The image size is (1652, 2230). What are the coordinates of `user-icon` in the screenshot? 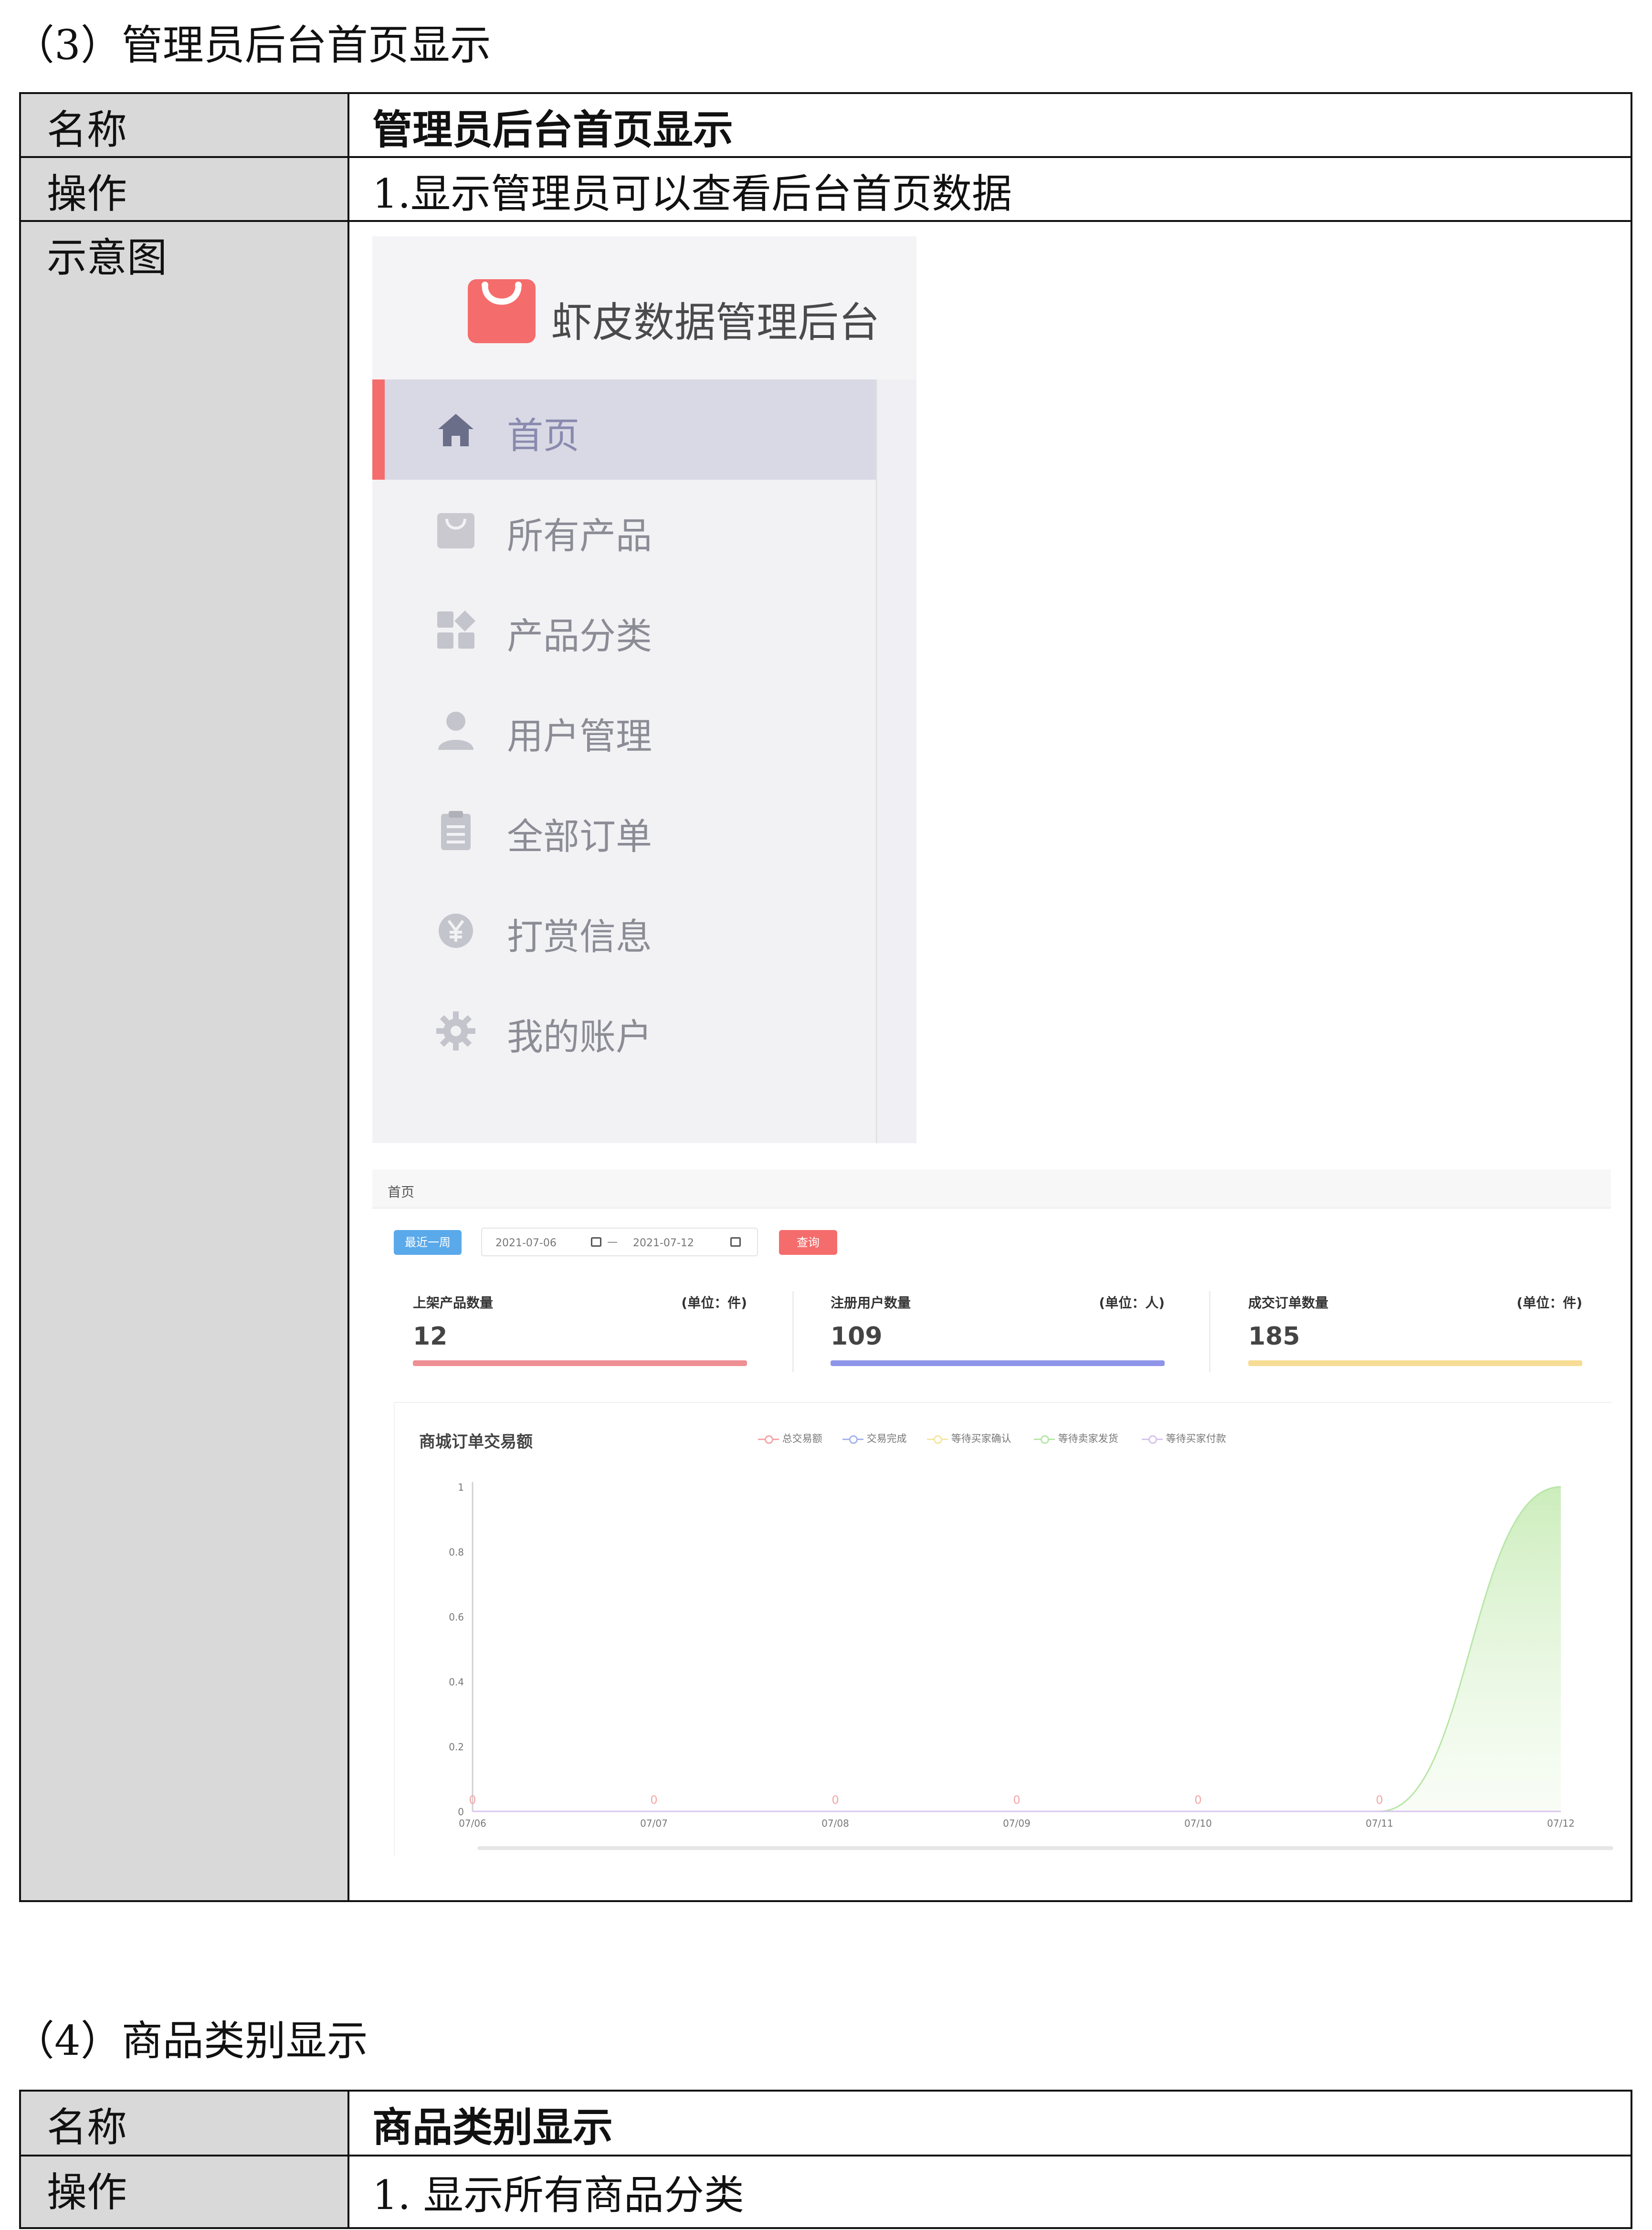 It's located at (456, 731).